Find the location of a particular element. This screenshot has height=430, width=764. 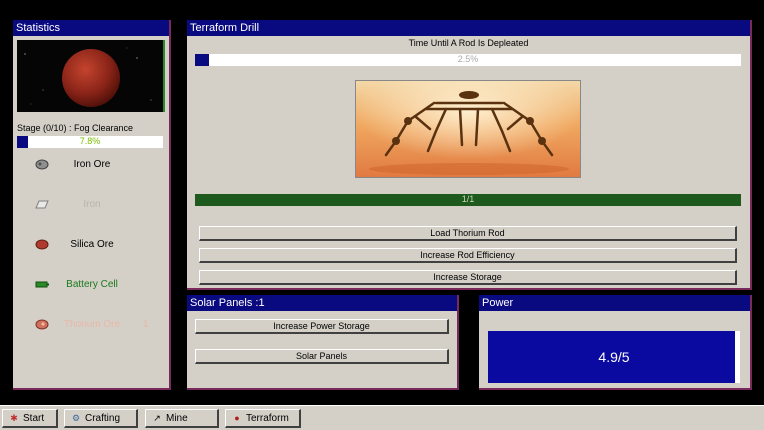

terraform-button: ● Terraform is located at coordinates (263, 418).